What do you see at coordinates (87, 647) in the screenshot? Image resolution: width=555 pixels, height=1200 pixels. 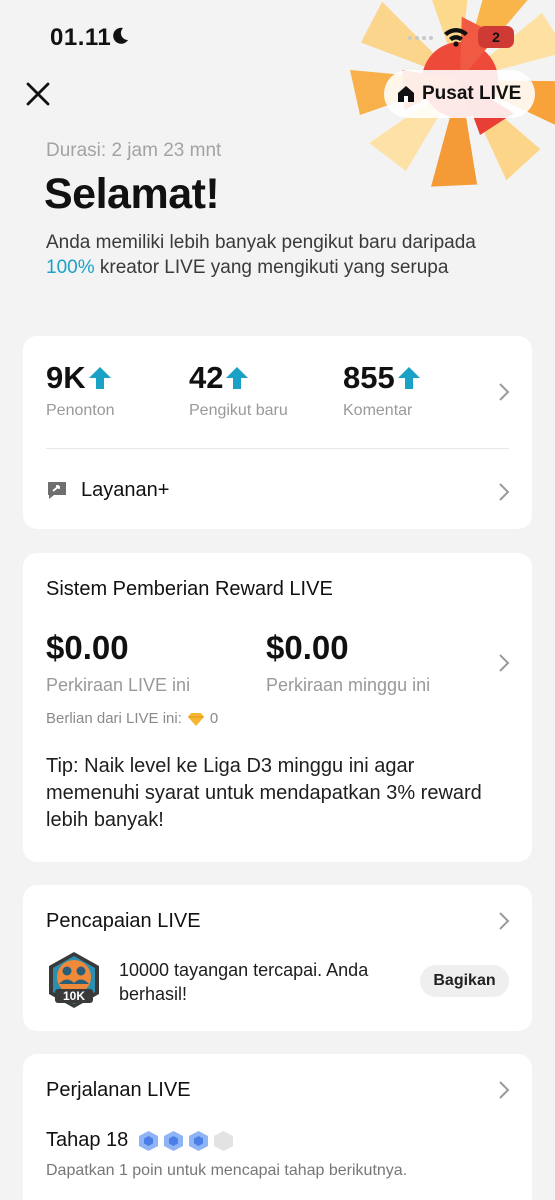 I see `reward-live-value: $0.00` at bounding box center [87, 647].